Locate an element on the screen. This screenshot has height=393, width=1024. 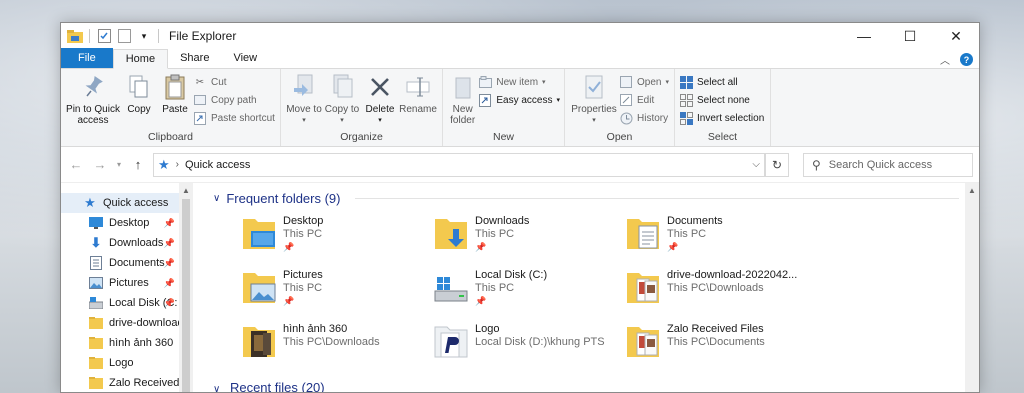
clipboard-group-label: Clipboard is located at coordinates (170, 137).